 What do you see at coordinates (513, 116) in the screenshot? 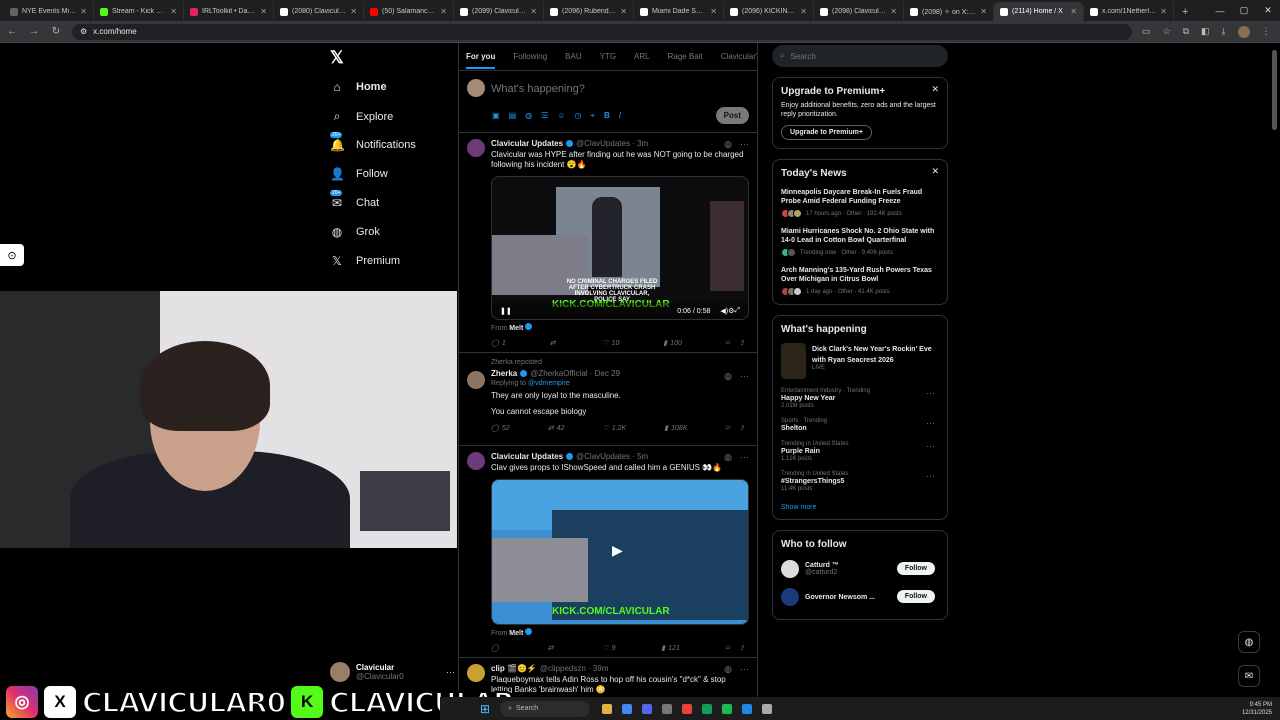
I see `gif-icon: ▤` at bounding box center [513, 116].